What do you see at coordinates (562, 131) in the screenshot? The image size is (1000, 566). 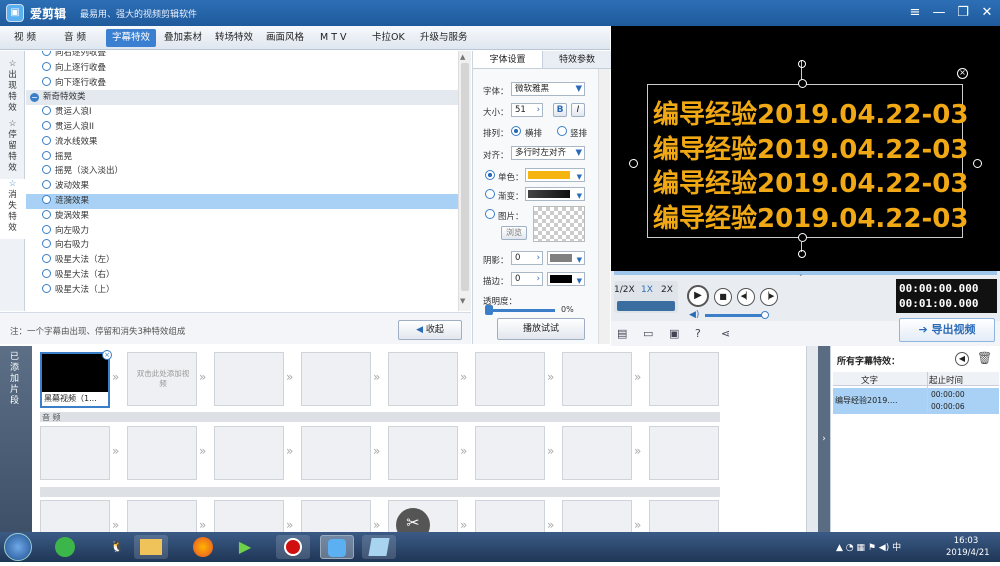 I see `vertical-radio` at bounding box center [562, 131].